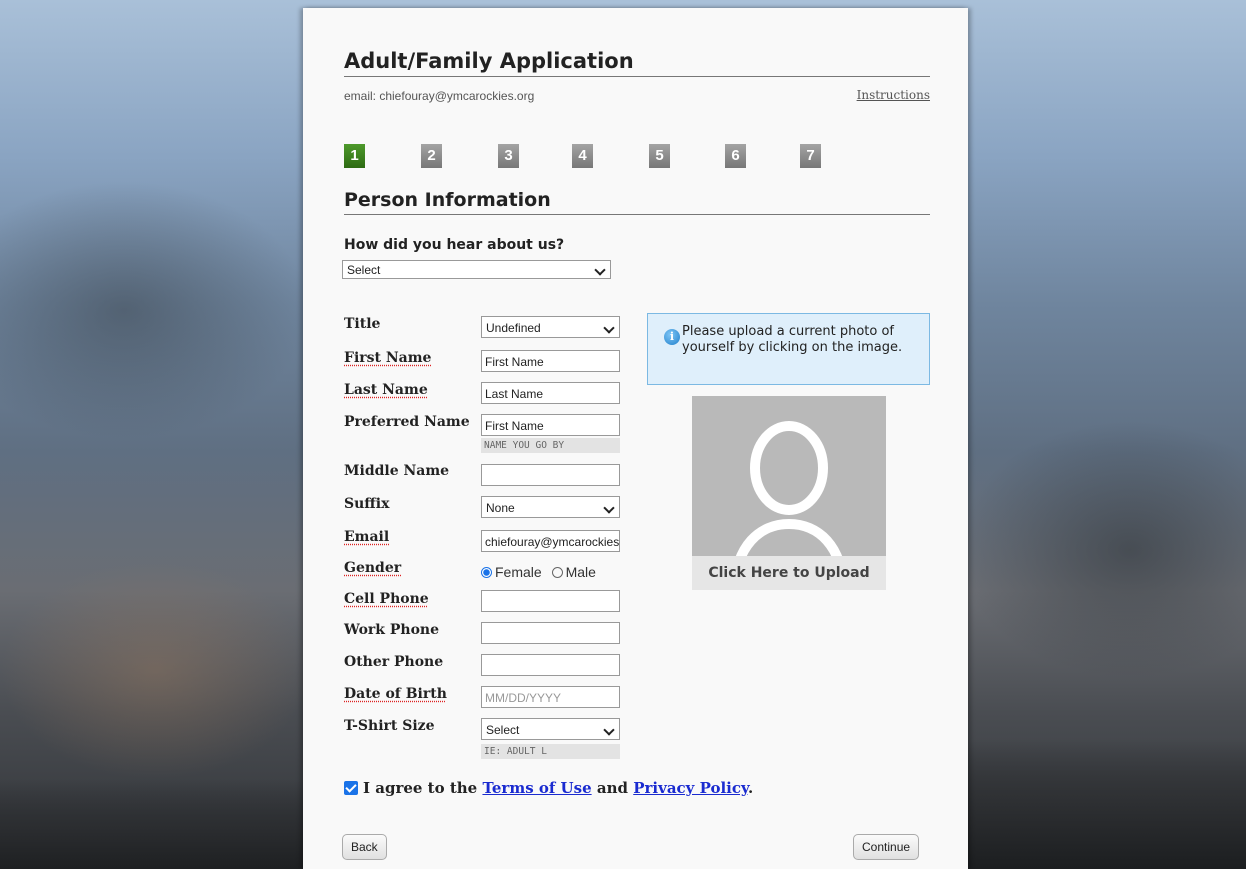 This screenshot has height=869, width=1246. I want to click on gender-female-radio, so click(486, 572).